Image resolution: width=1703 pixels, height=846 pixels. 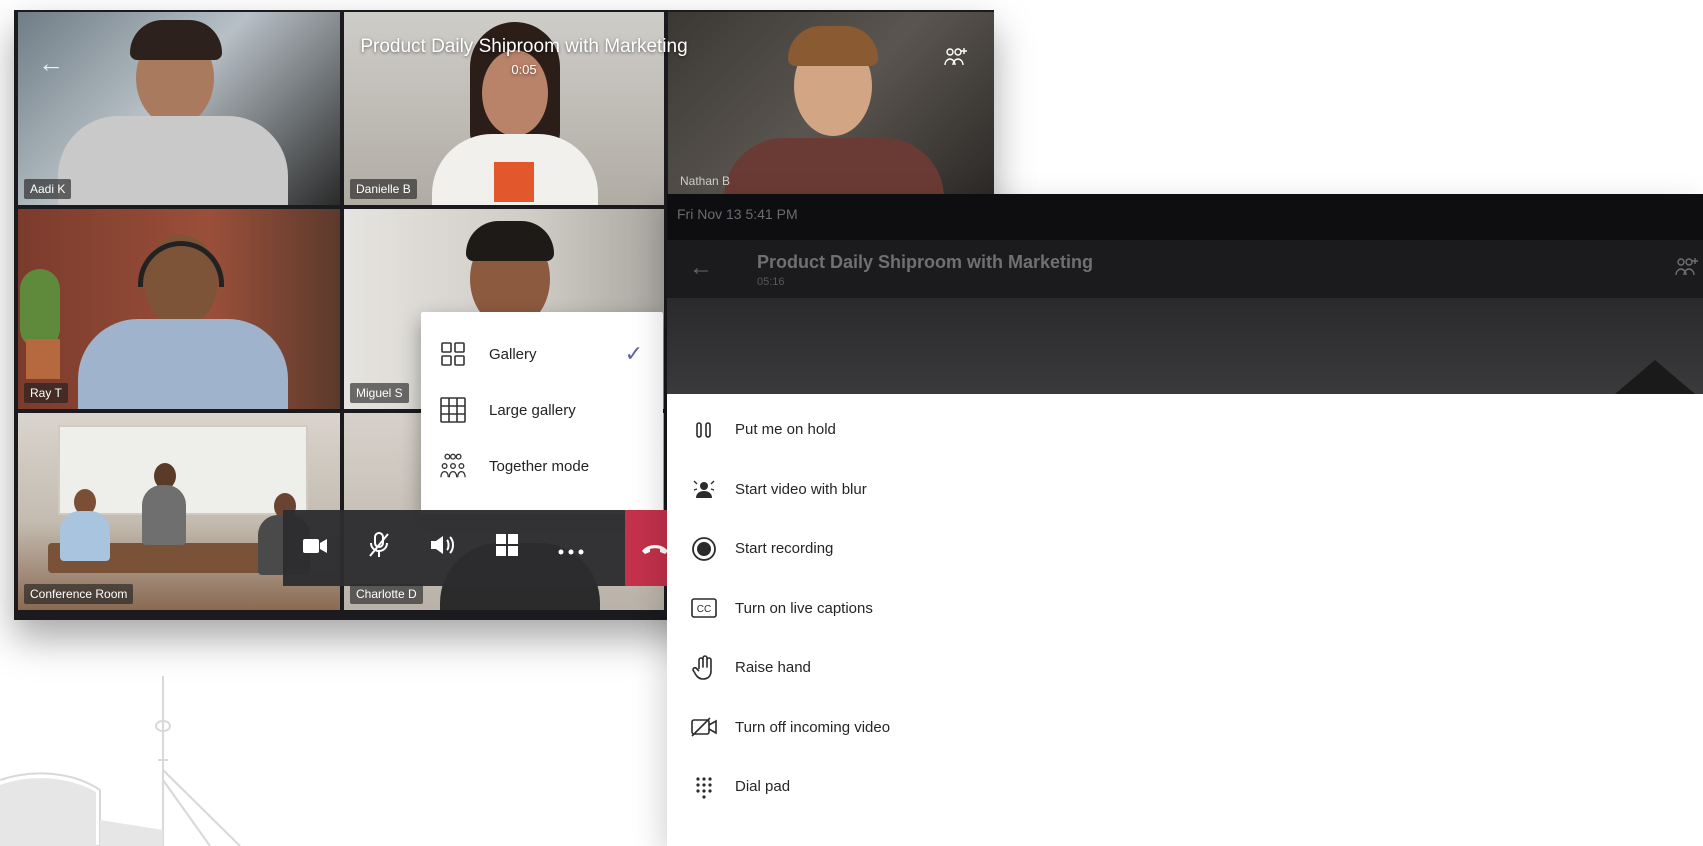 I want to click on status-datetime: Fri Nov 13 5:41 PM, so click(x=737, y=214).